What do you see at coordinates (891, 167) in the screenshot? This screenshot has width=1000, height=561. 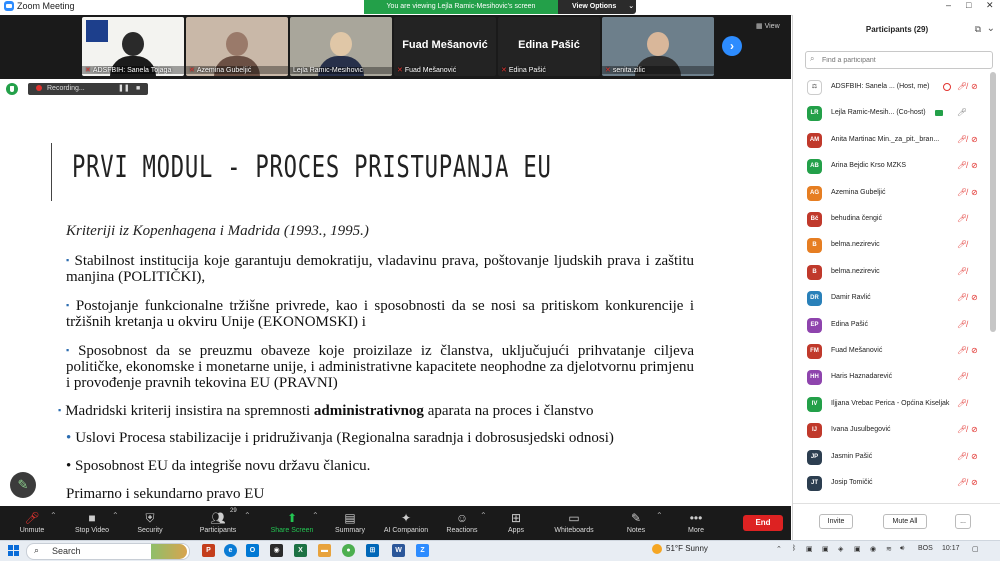 I see `participant-row: AB Arina Bejdic Krso MZKS 🎤︎̸ ⊘` at bounding box center [891, 167].